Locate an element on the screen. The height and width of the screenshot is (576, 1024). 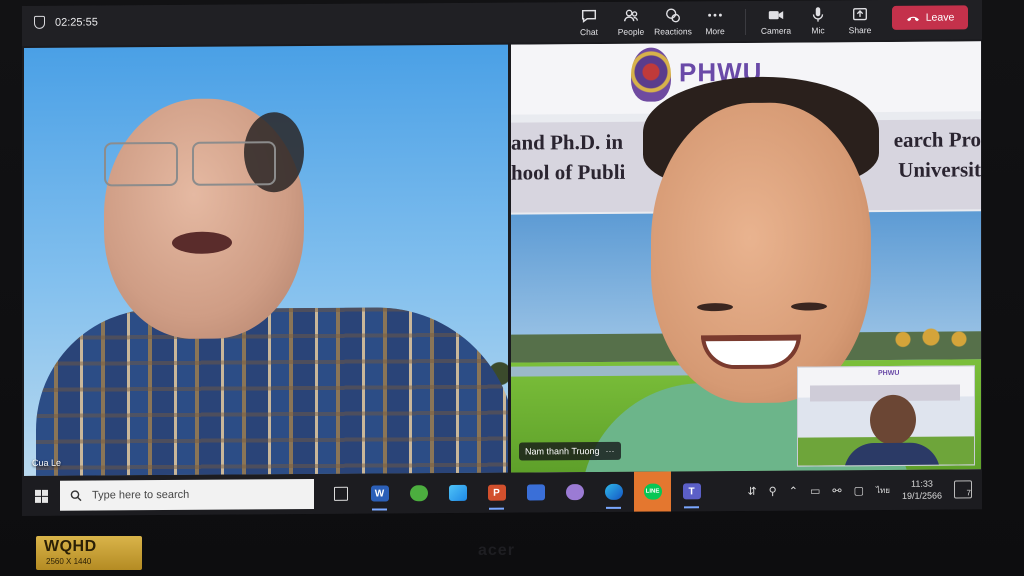
search-icon is located at coordinates (76, 496).